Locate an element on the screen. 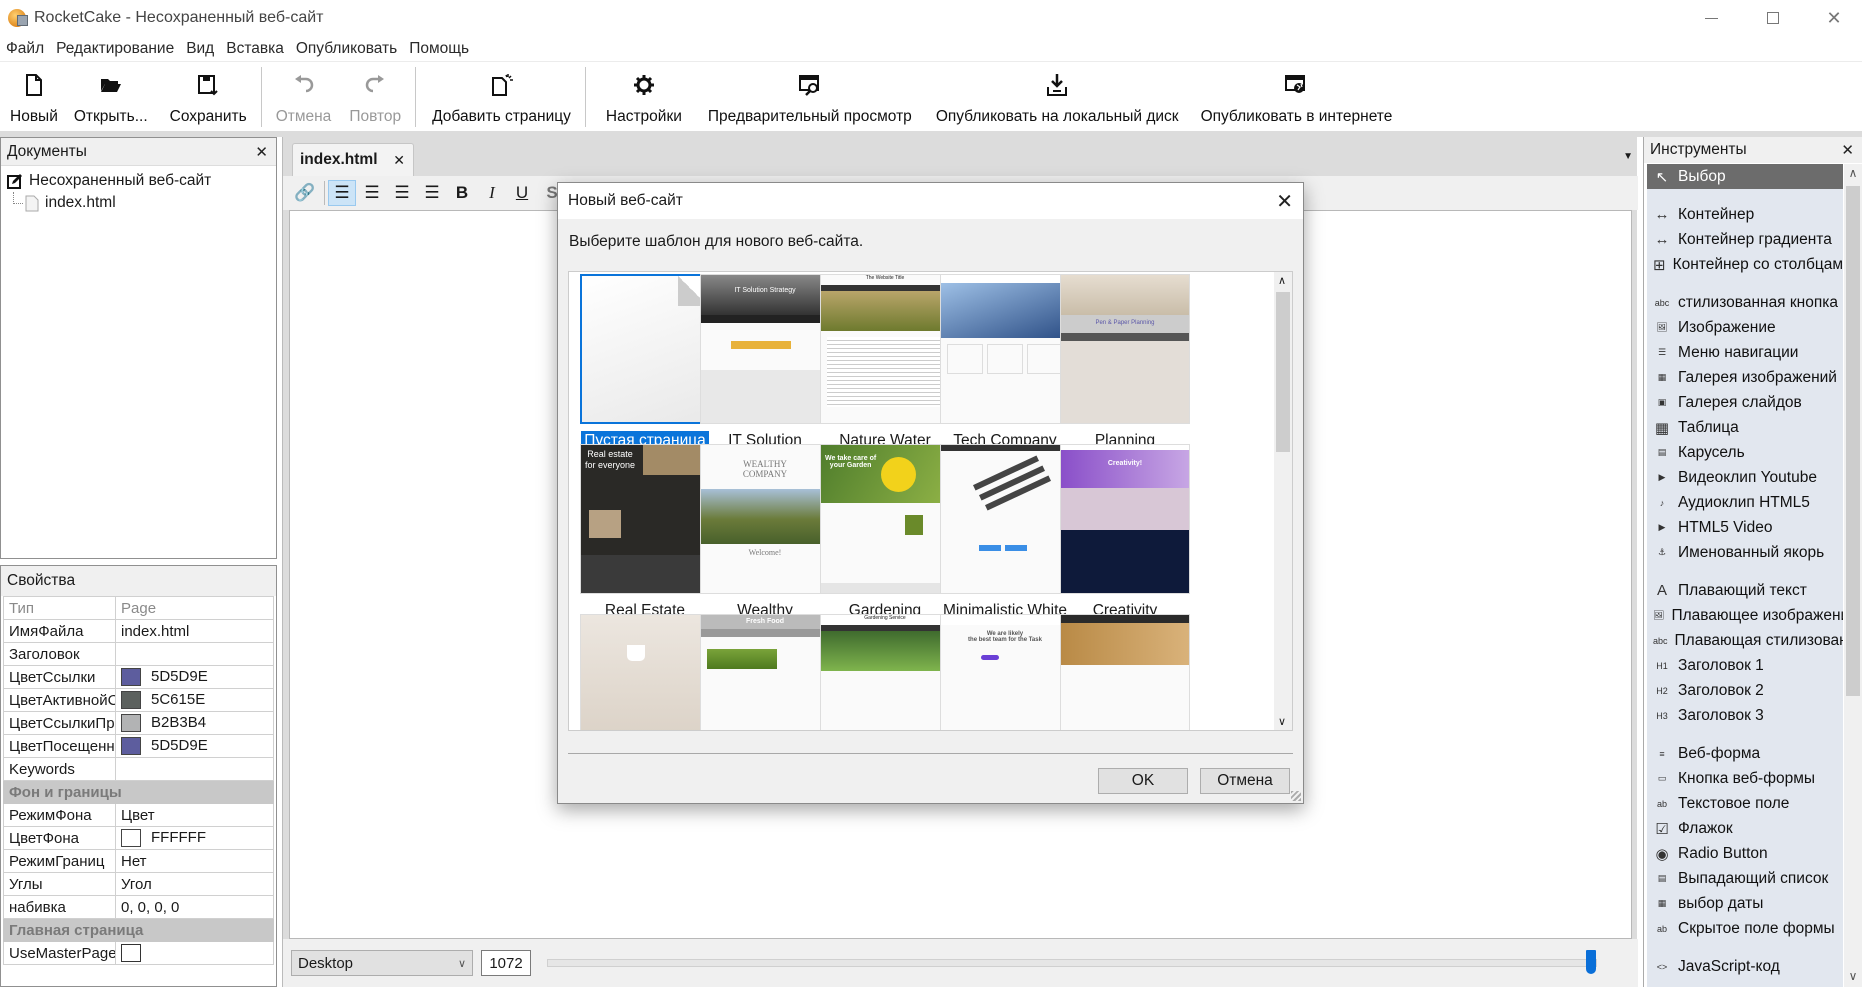 Image resolution: width=1862 pixels, height=987 pixels. tool-item: 🖼 Изображение is located at coordinates (1745, 327).